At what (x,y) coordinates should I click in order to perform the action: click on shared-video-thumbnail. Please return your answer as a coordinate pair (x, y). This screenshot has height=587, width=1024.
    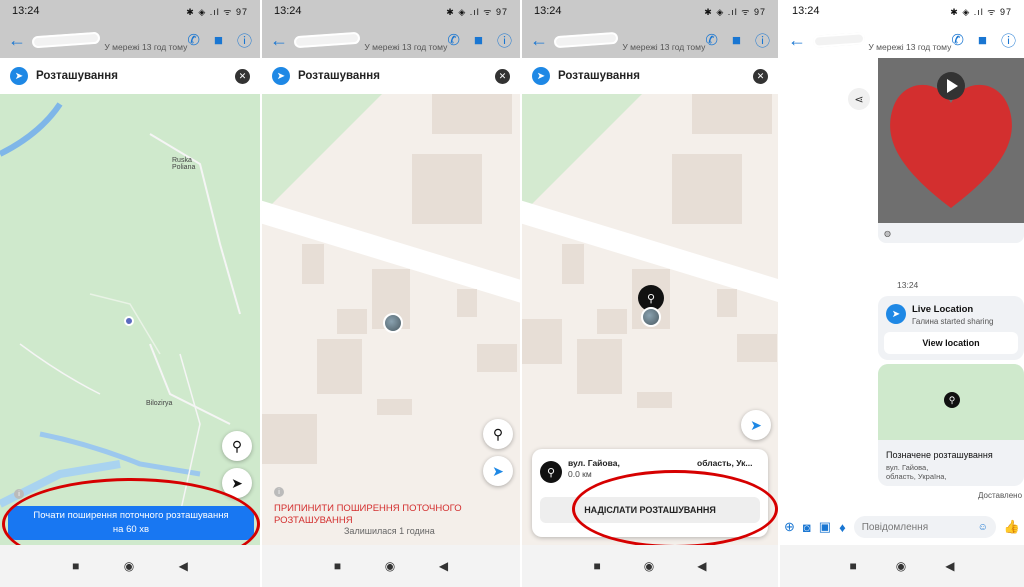
    Looking at the image, I should click on (951, 140).